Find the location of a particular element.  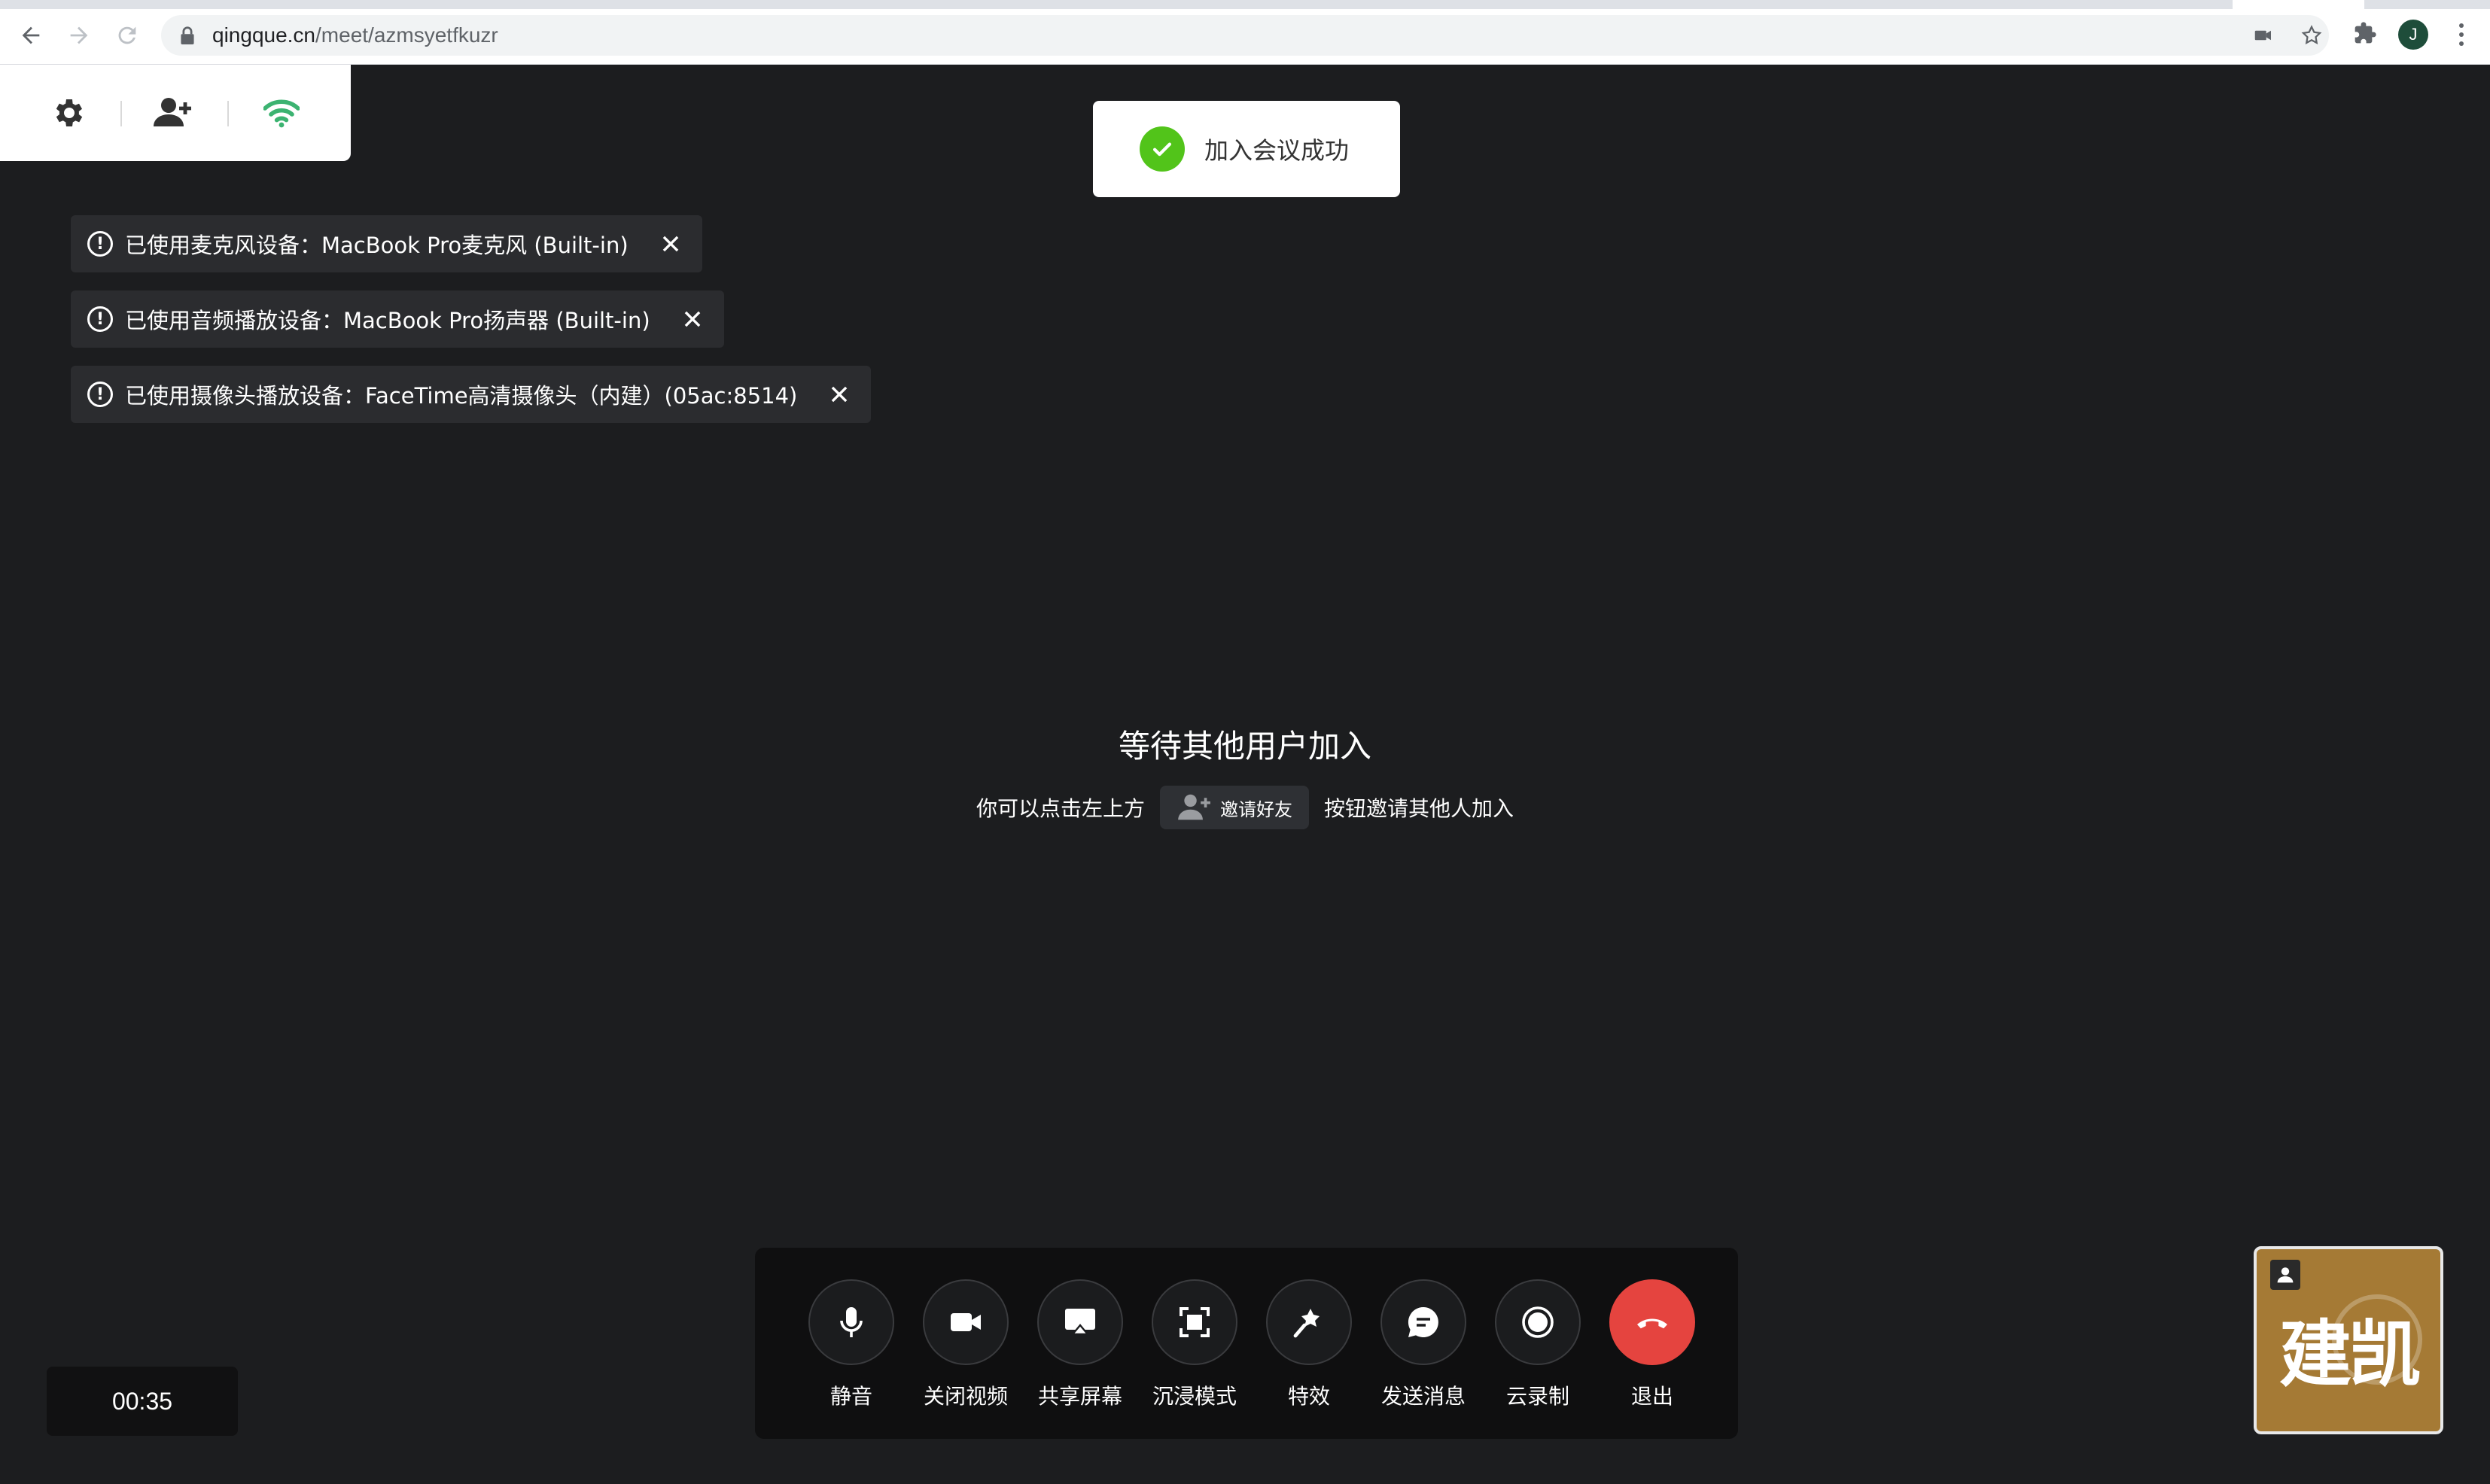

cloud-record-label: 云录制 is located at coordinates (1537, 1396).